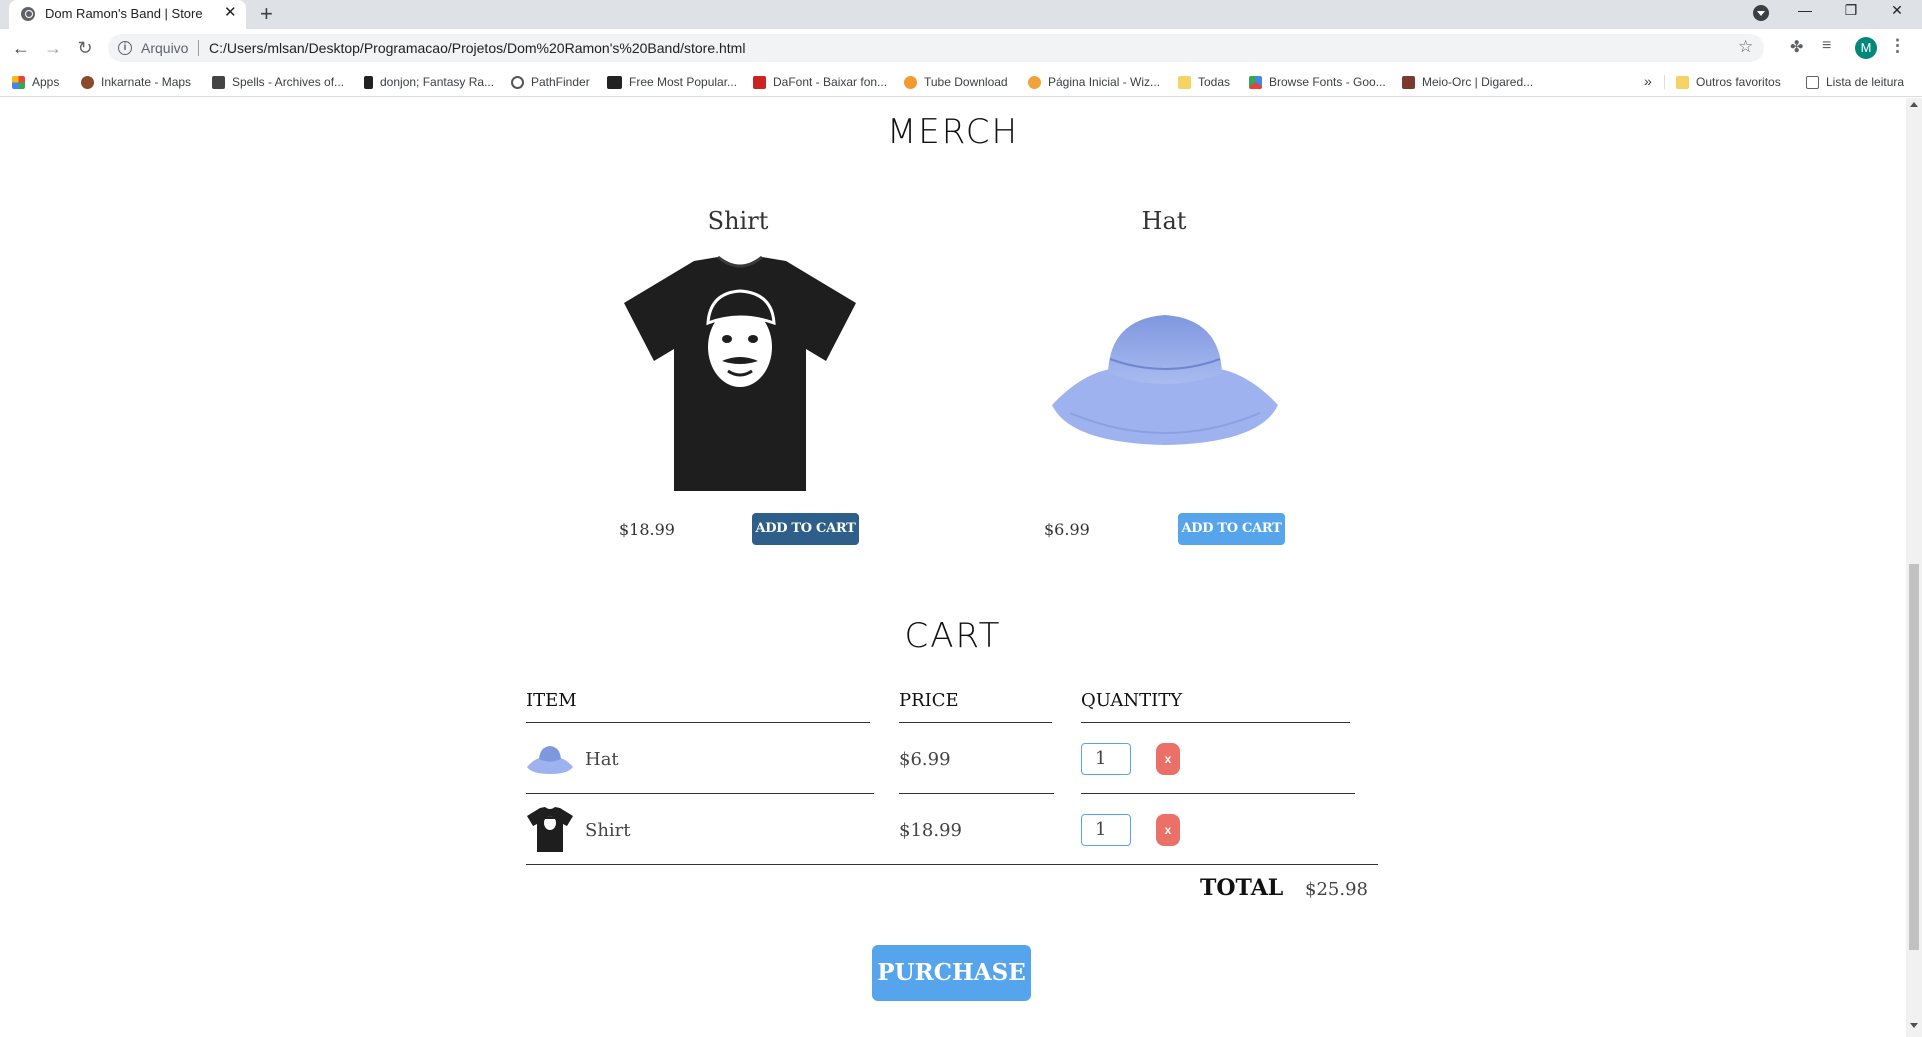  What do you see at coordinates (125, 48) in the screenshot?
I see `info-icon: i` at bounding box center [125, 48].